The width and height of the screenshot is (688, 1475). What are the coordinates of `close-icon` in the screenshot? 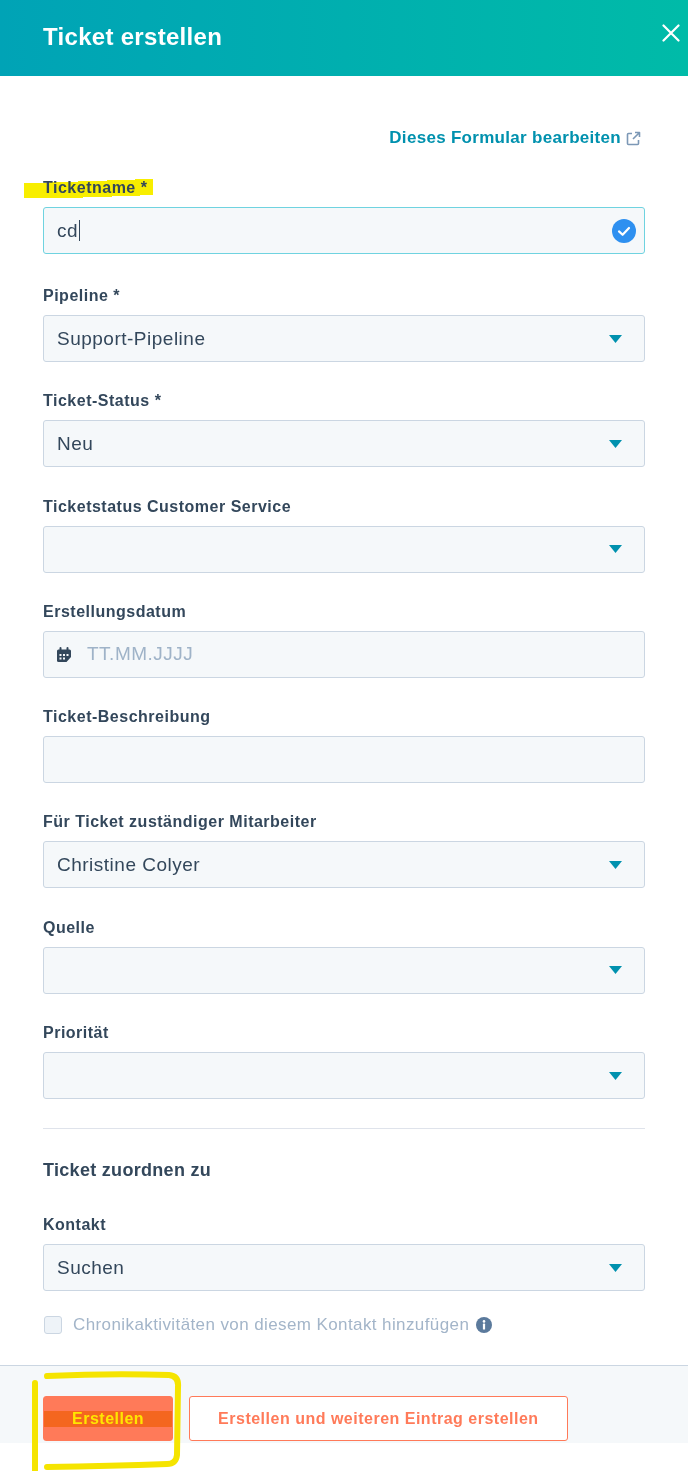 It's located at (671, 33).